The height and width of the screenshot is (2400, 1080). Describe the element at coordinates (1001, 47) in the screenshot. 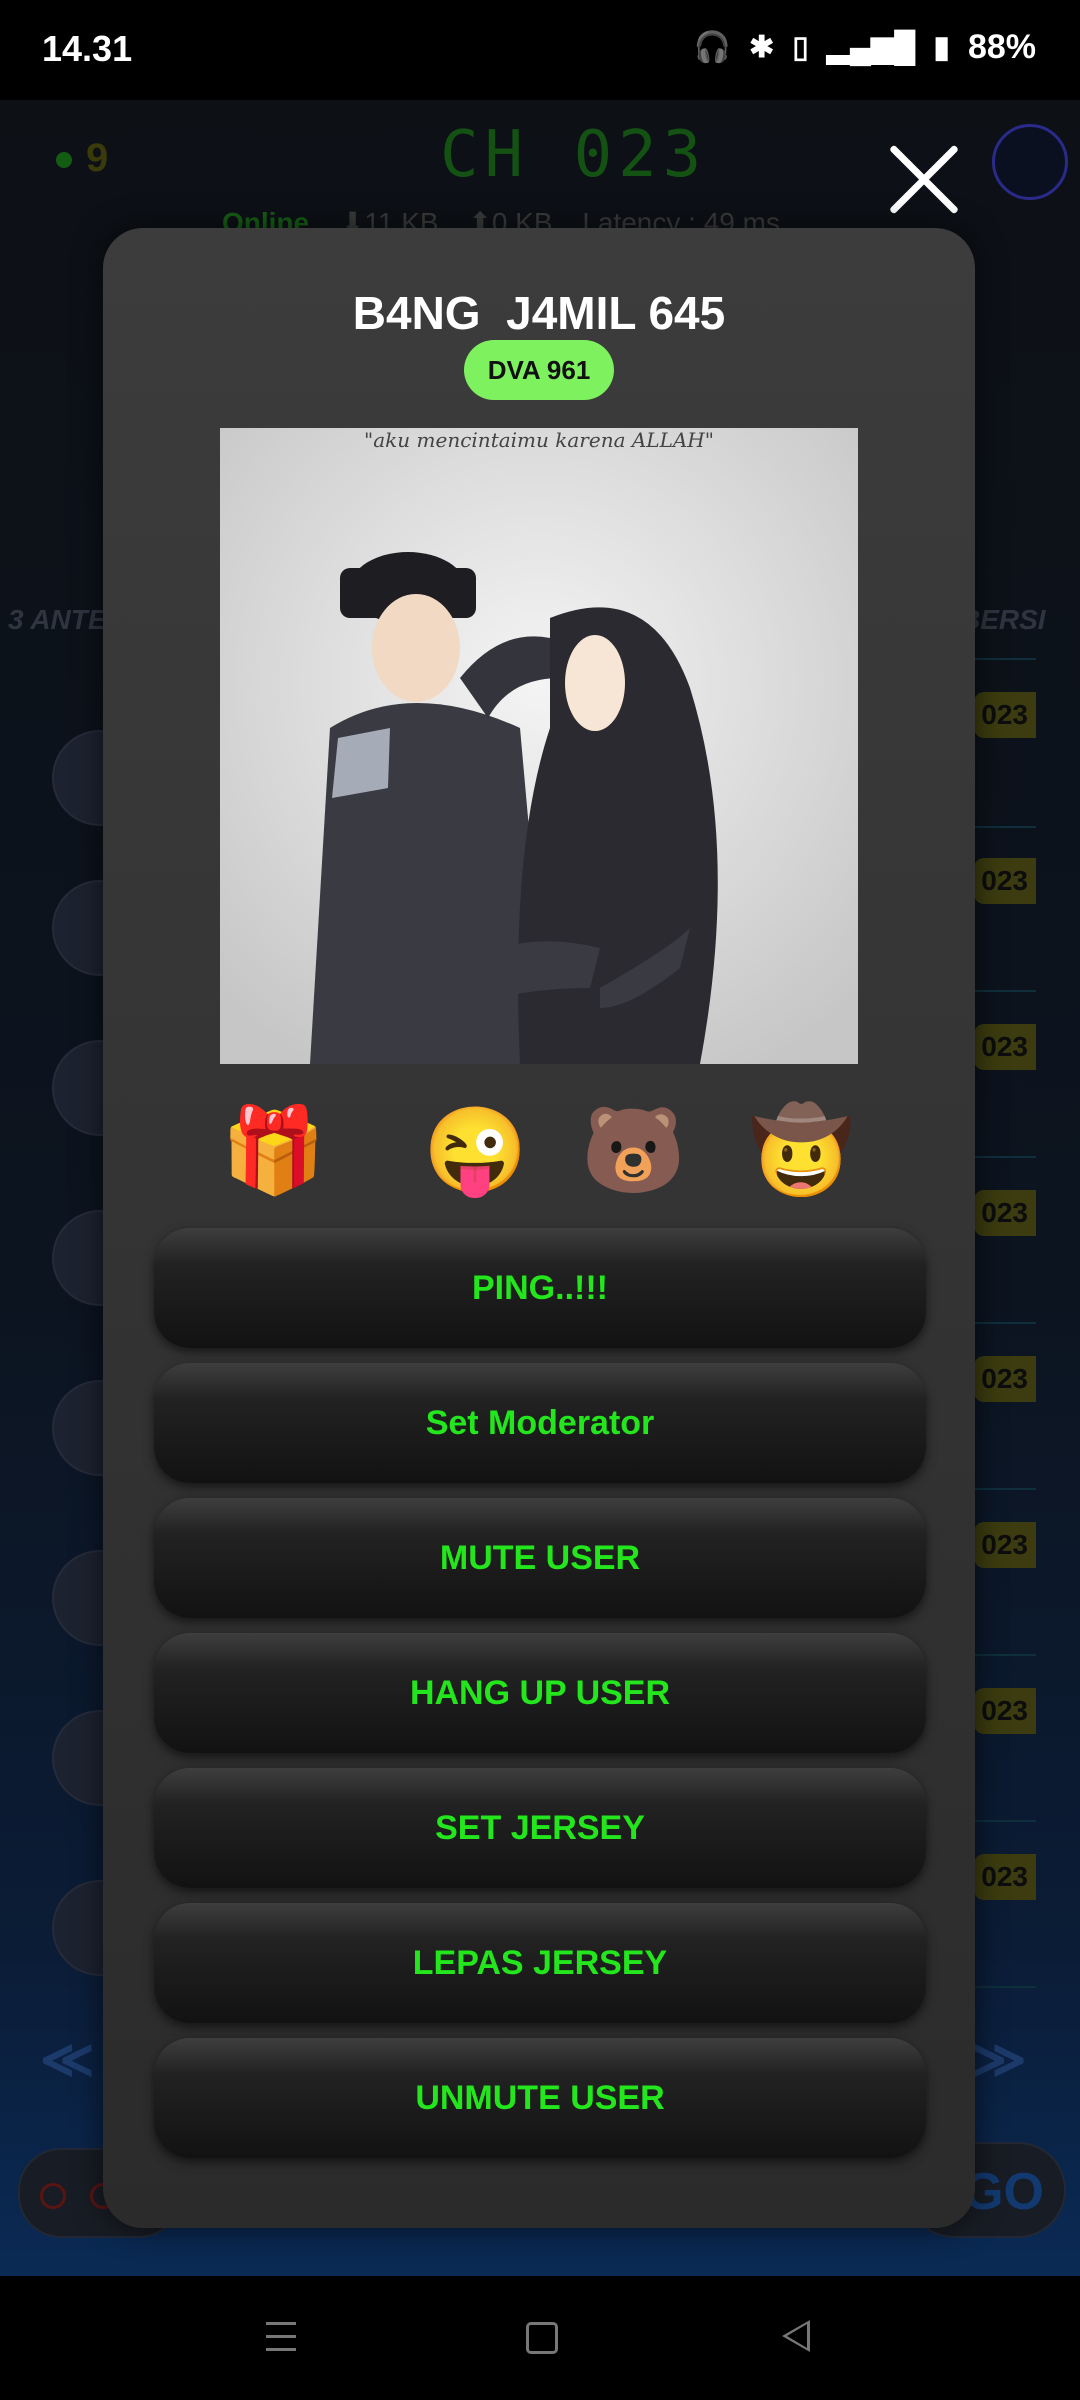

I see `battery-percentage: 88%` at that location.